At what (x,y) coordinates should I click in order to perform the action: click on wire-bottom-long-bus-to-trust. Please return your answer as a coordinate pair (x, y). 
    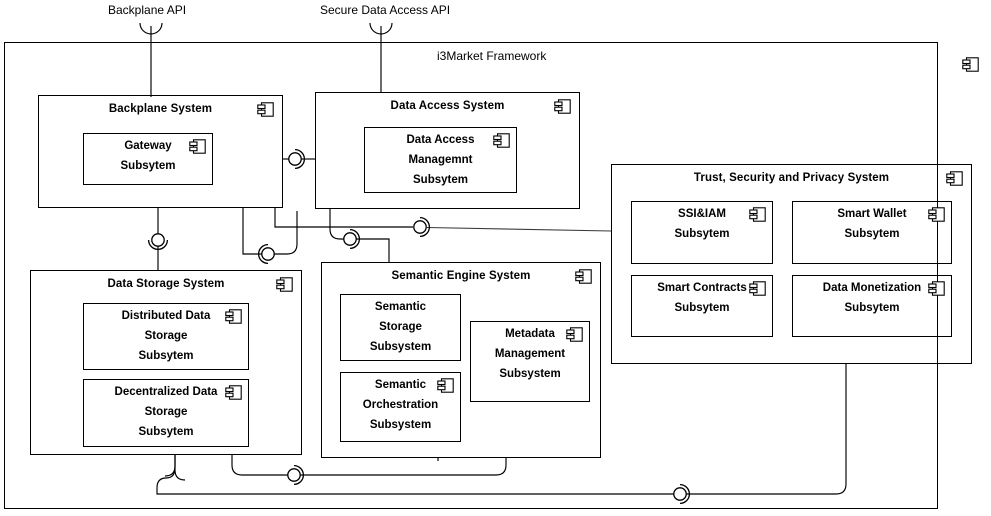
    Looking at the image, I should click on (766, 429).